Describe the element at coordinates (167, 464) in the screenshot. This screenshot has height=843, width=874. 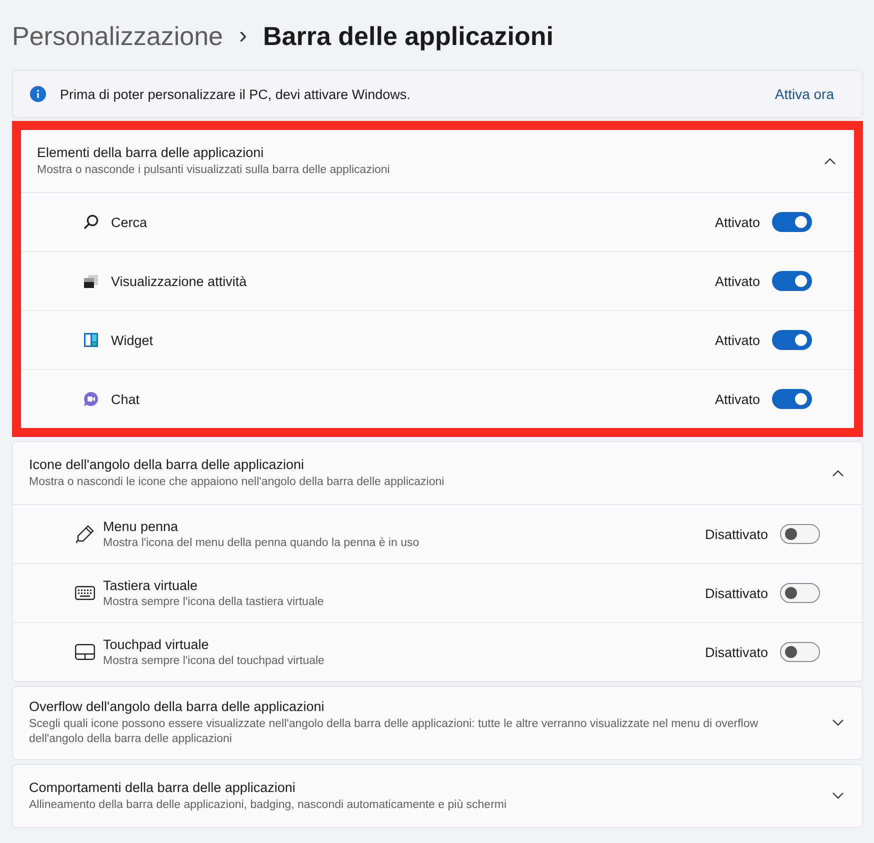
I see `section-title: Icone dell'angolo della barra delle applicazioni` at that location.